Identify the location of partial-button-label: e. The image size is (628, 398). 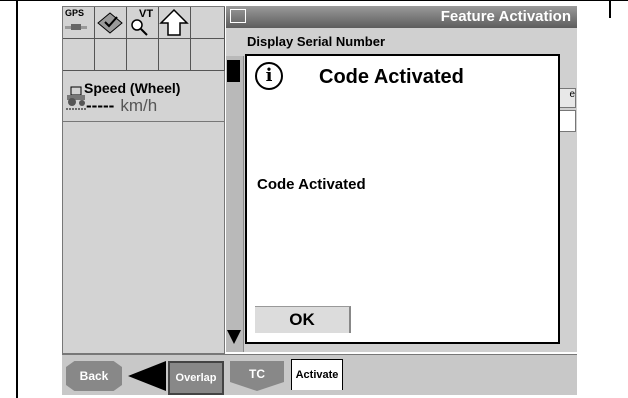
(572, 94).